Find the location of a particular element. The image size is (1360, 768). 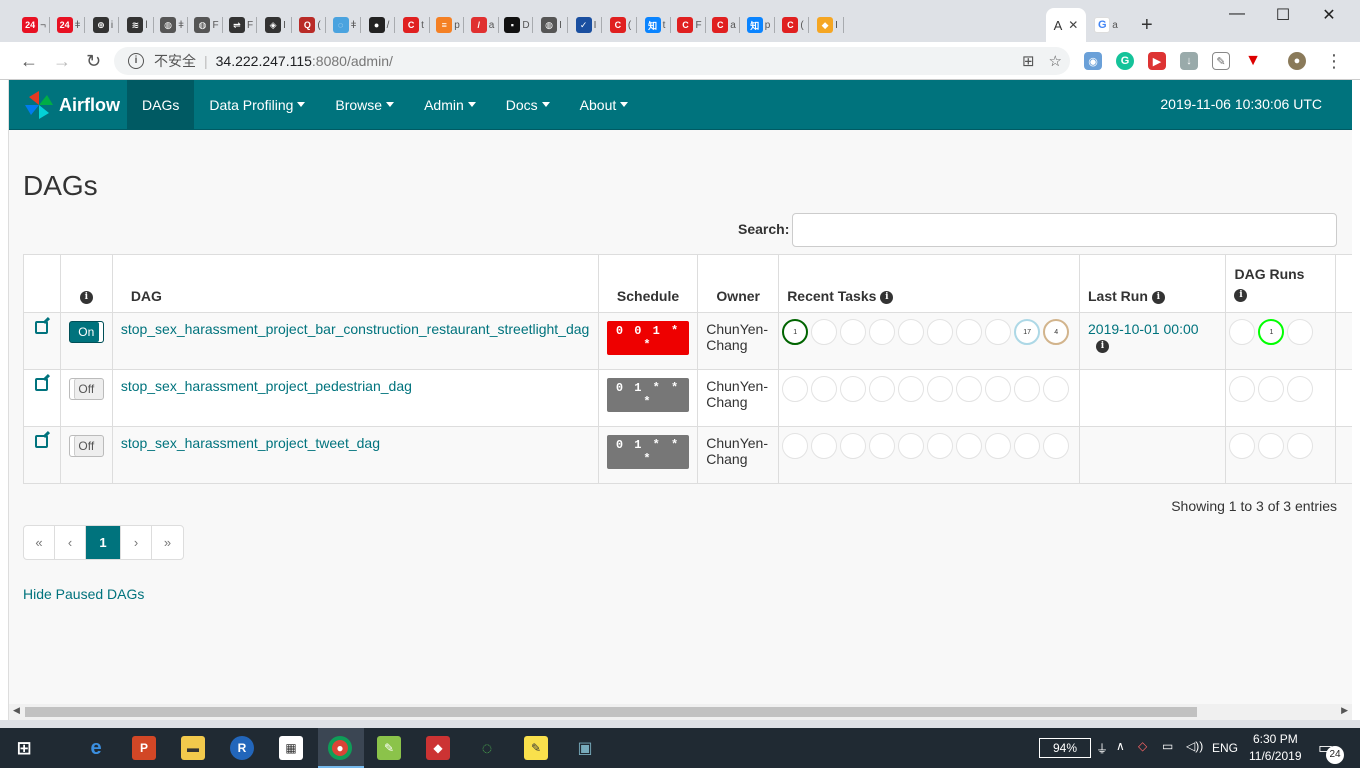

page-button: » is located at coordinates (167, 542).